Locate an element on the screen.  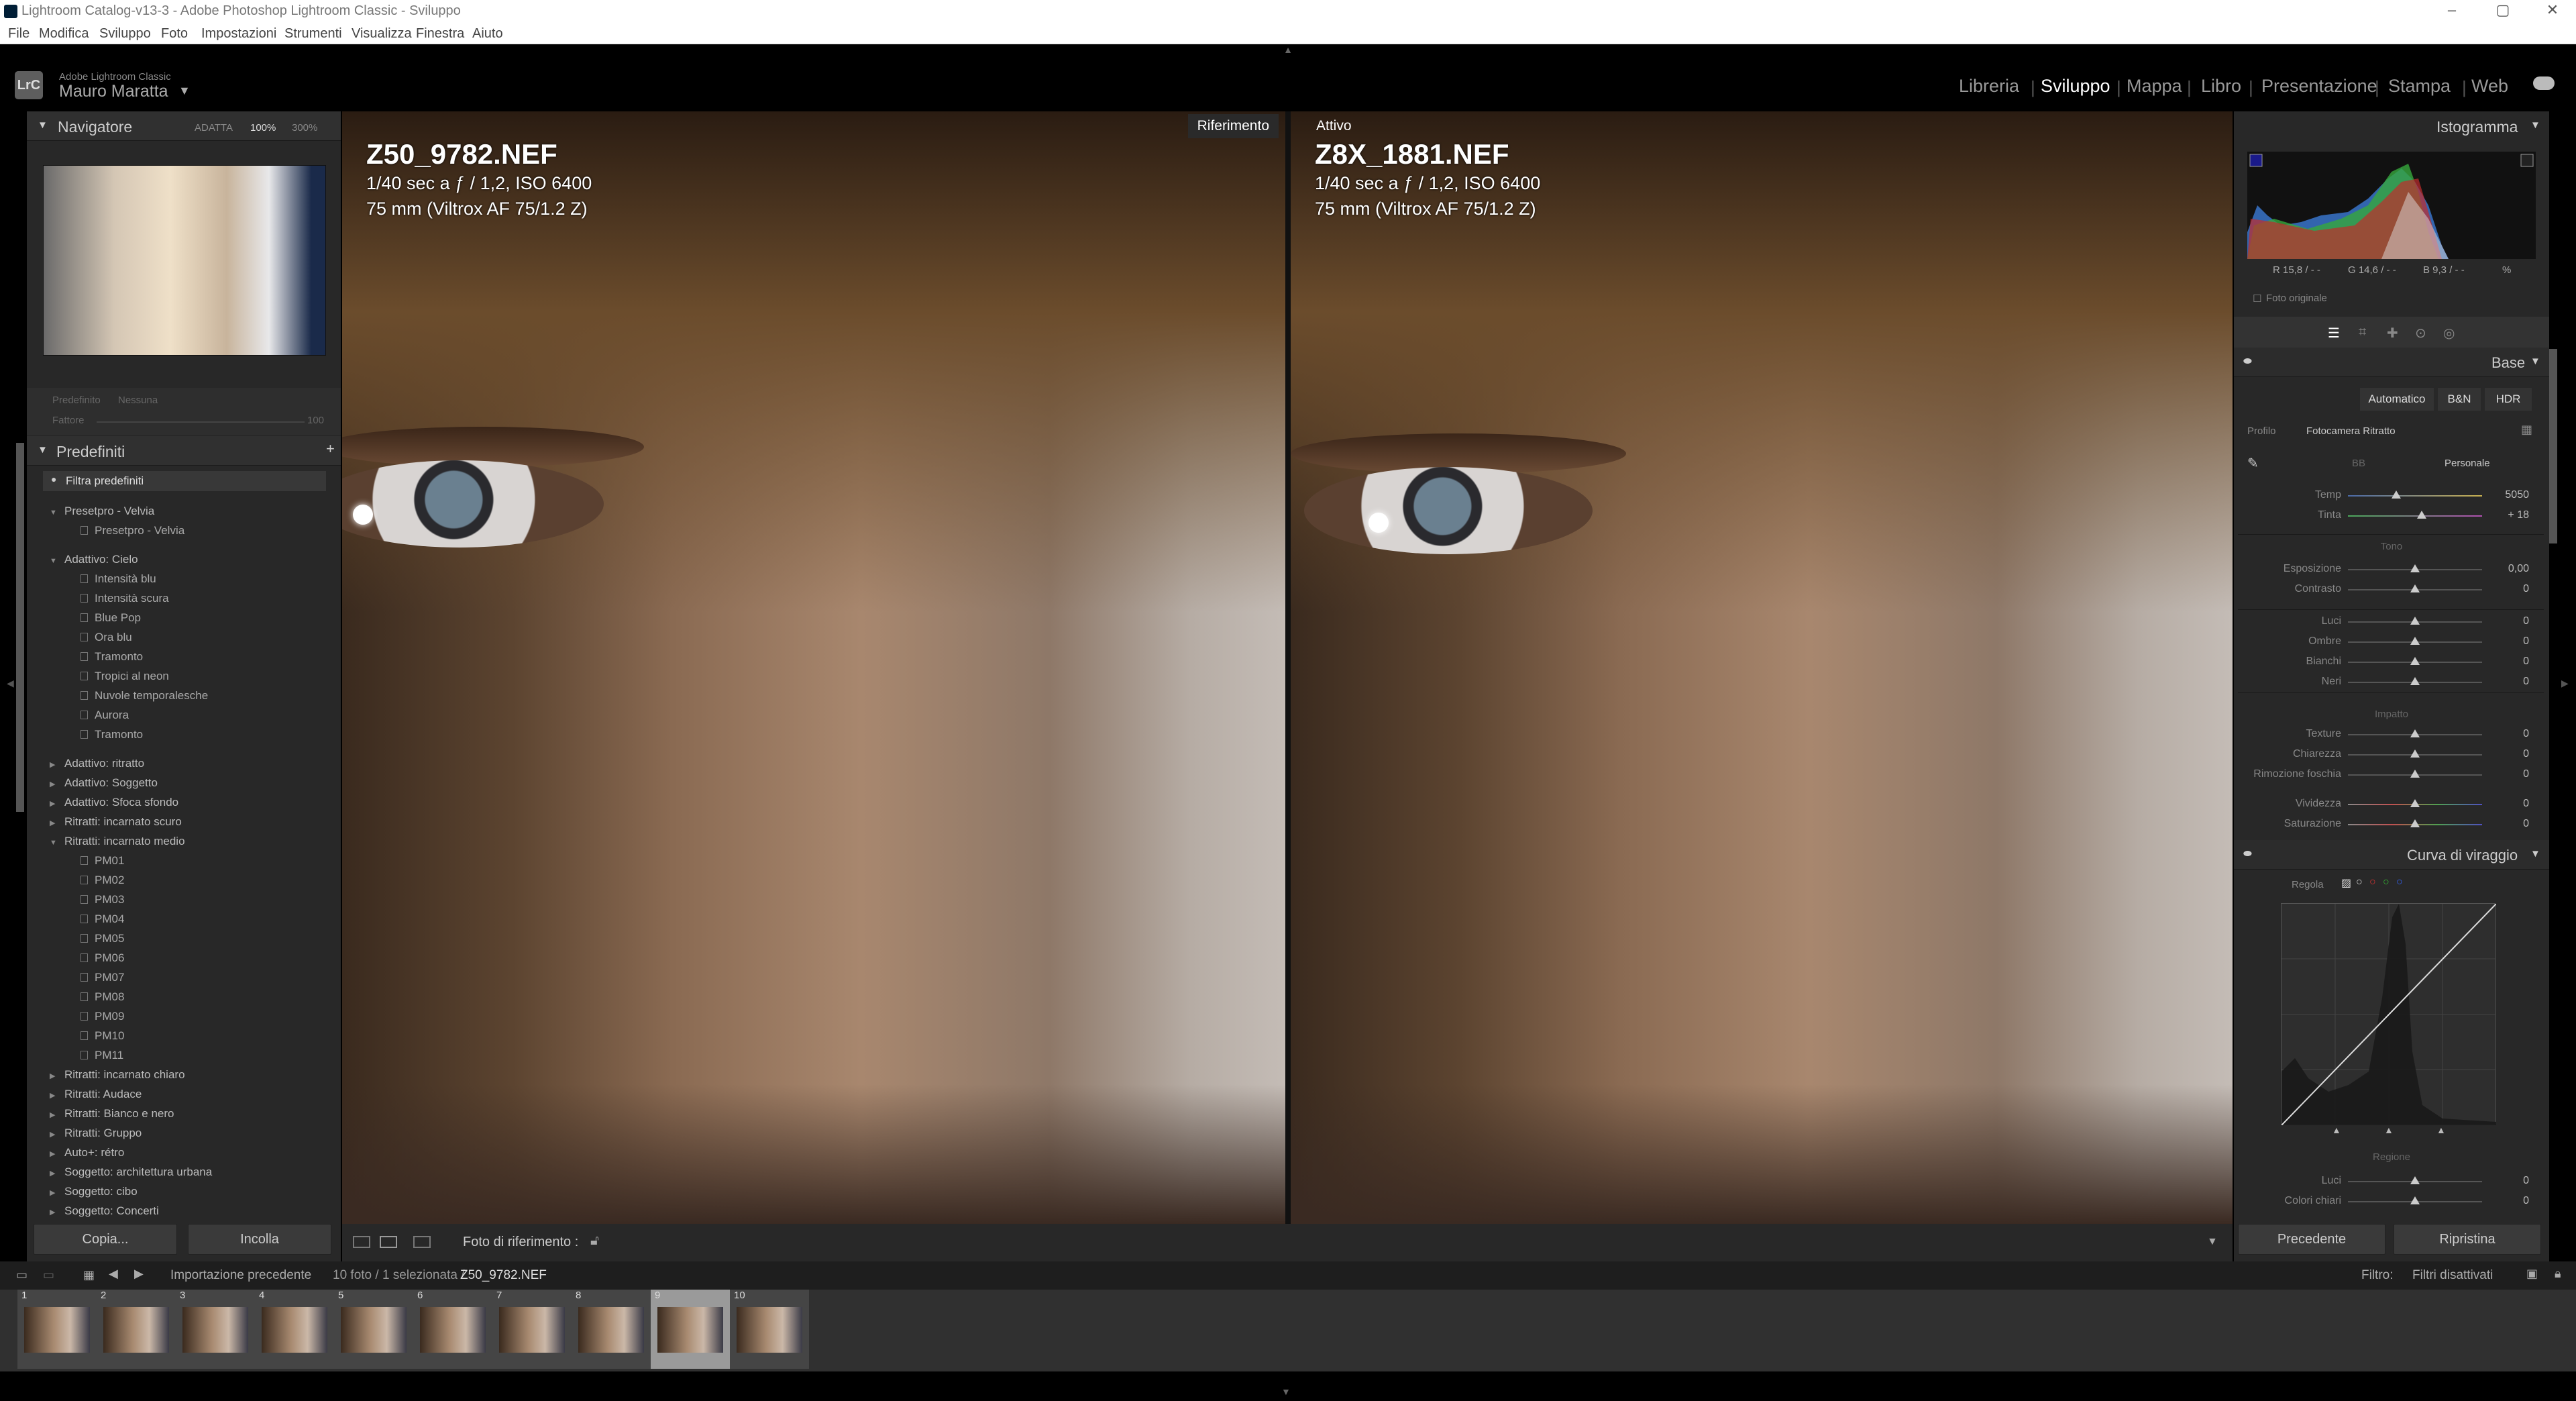
forward-arrow-icon: ▶ is located at coordinates (139, 1274).